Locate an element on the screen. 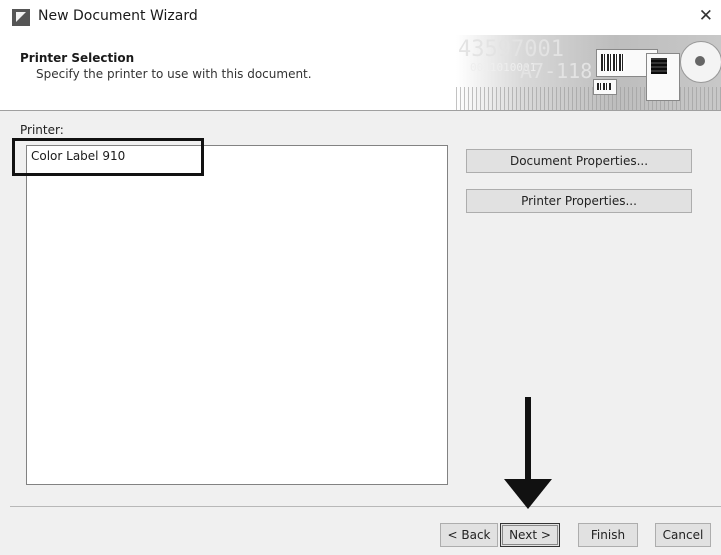  header-banner-image: 43597001 0011010001 A7-118 is located at coordinates (588, 72).